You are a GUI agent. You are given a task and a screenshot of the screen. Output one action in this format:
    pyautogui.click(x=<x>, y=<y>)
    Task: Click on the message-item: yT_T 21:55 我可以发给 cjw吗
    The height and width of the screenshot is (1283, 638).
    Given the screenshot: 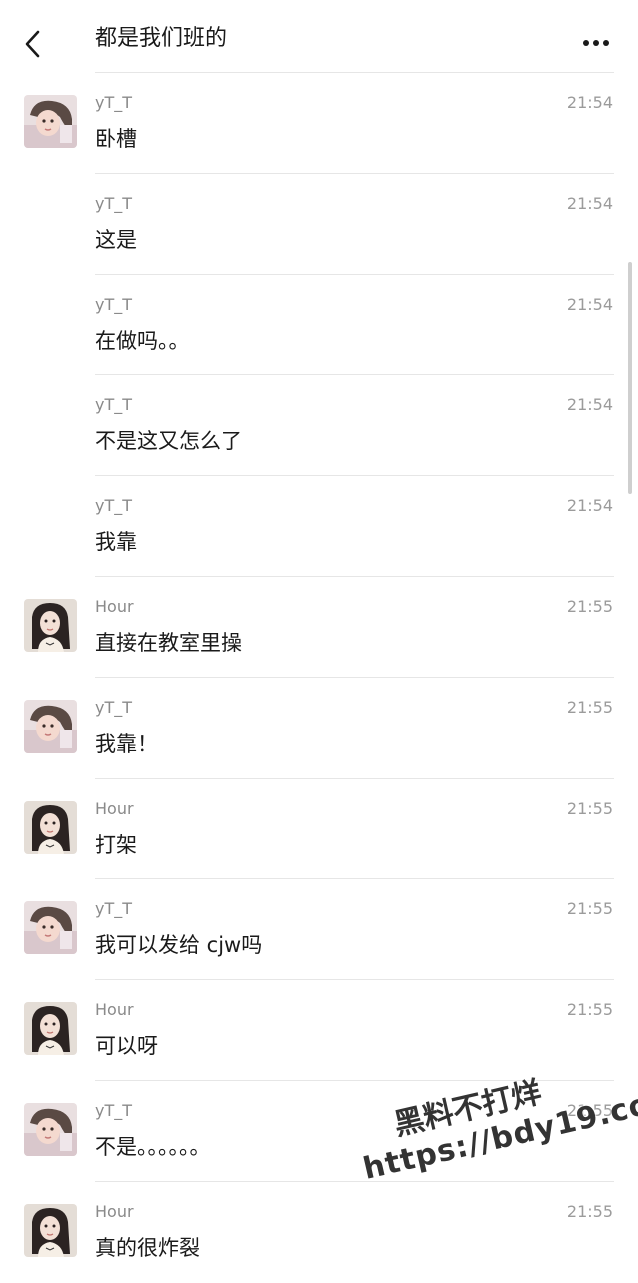 What is the action you would take?
    pyautogui.click(x=319, y=930)
    